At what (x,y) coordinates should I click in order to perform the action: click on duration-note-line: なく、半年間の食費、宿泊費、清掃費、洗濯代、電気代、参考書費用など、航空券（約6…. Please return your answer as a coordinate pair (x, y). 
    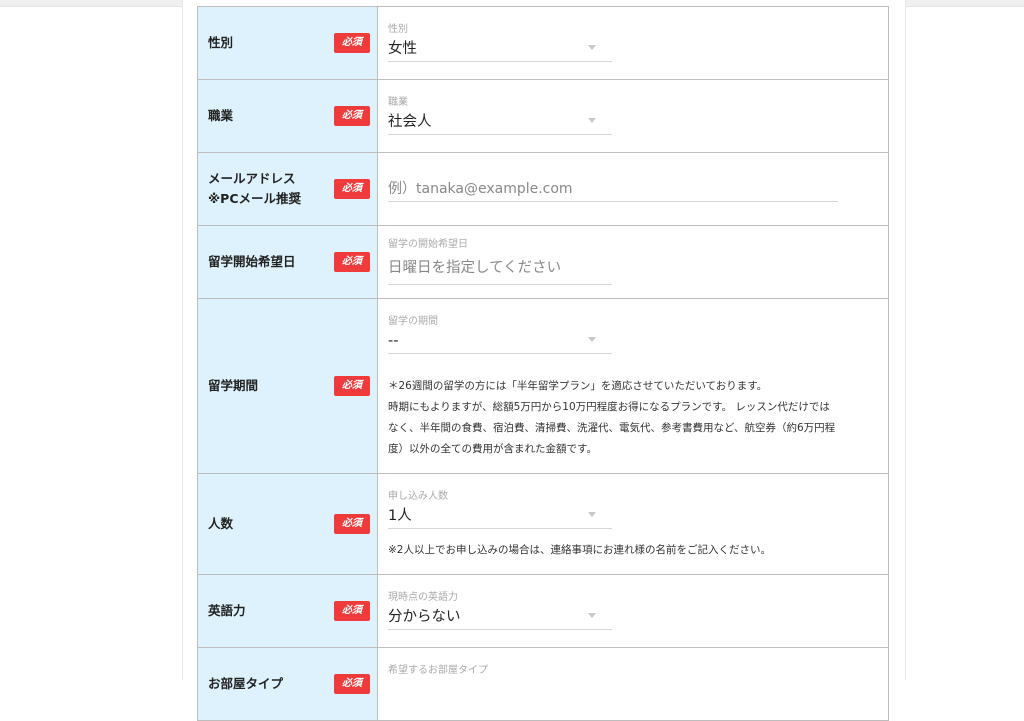
    Looking at the image, I should click on (612, 428).